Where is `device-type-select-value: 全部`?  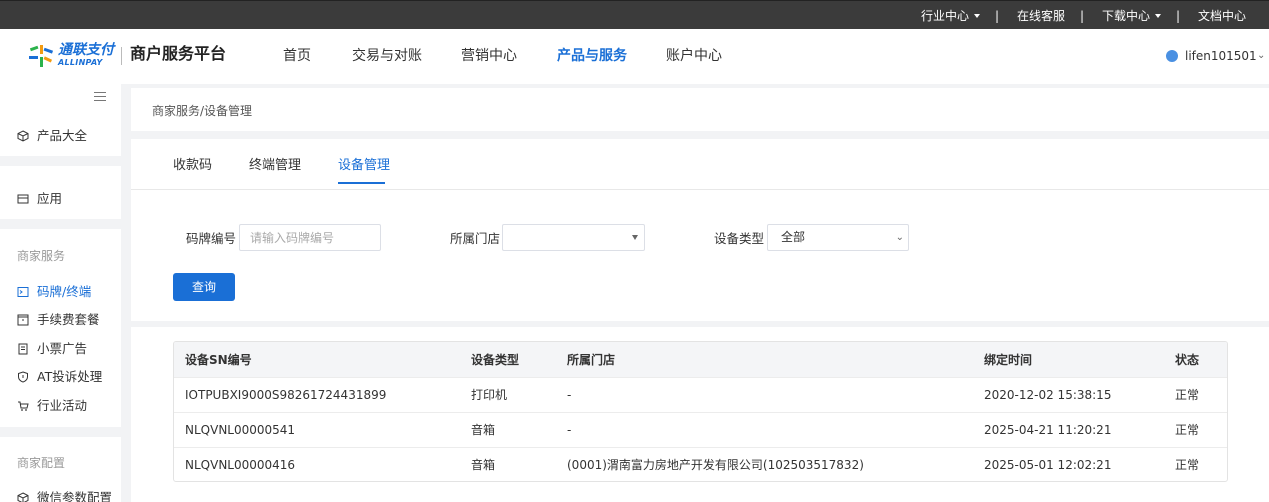 device-type-select-value: 全部 is located at coordinates (793, 237).